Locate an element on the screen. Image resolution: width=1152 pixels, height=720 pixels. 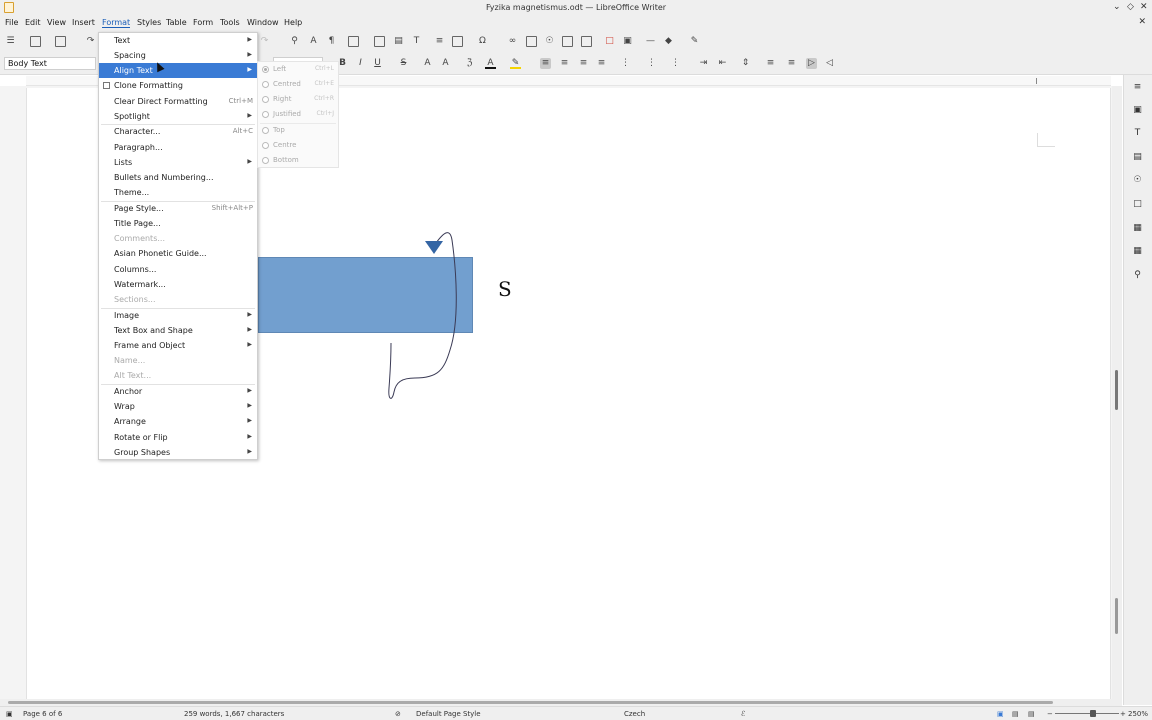
menu-item-text: Text ▶ is located at coordinates (178, 40).